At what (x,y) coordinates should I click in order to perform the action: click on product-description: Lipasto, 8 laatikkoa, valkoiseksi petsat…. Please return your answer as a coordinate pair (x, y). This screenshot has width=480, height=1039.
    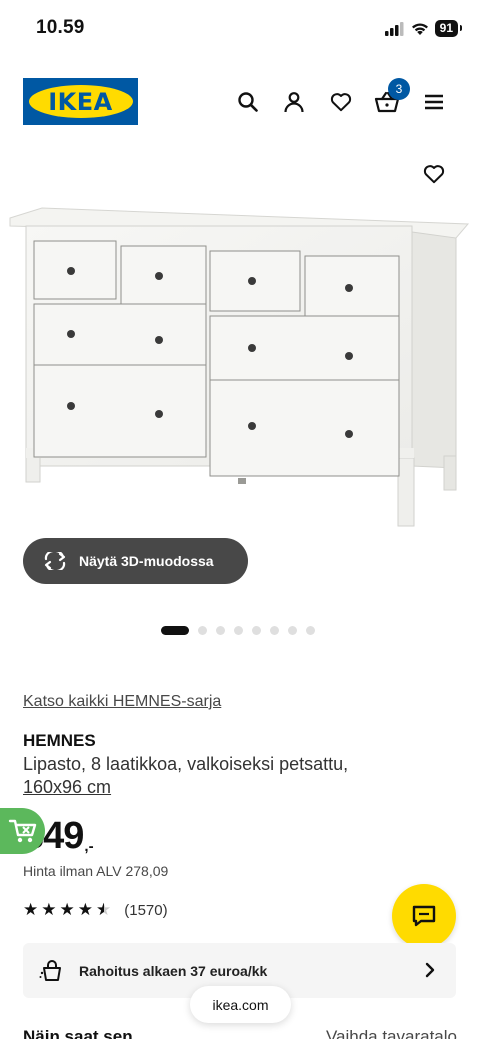
    Looking at the image, I should click on (186, 764).